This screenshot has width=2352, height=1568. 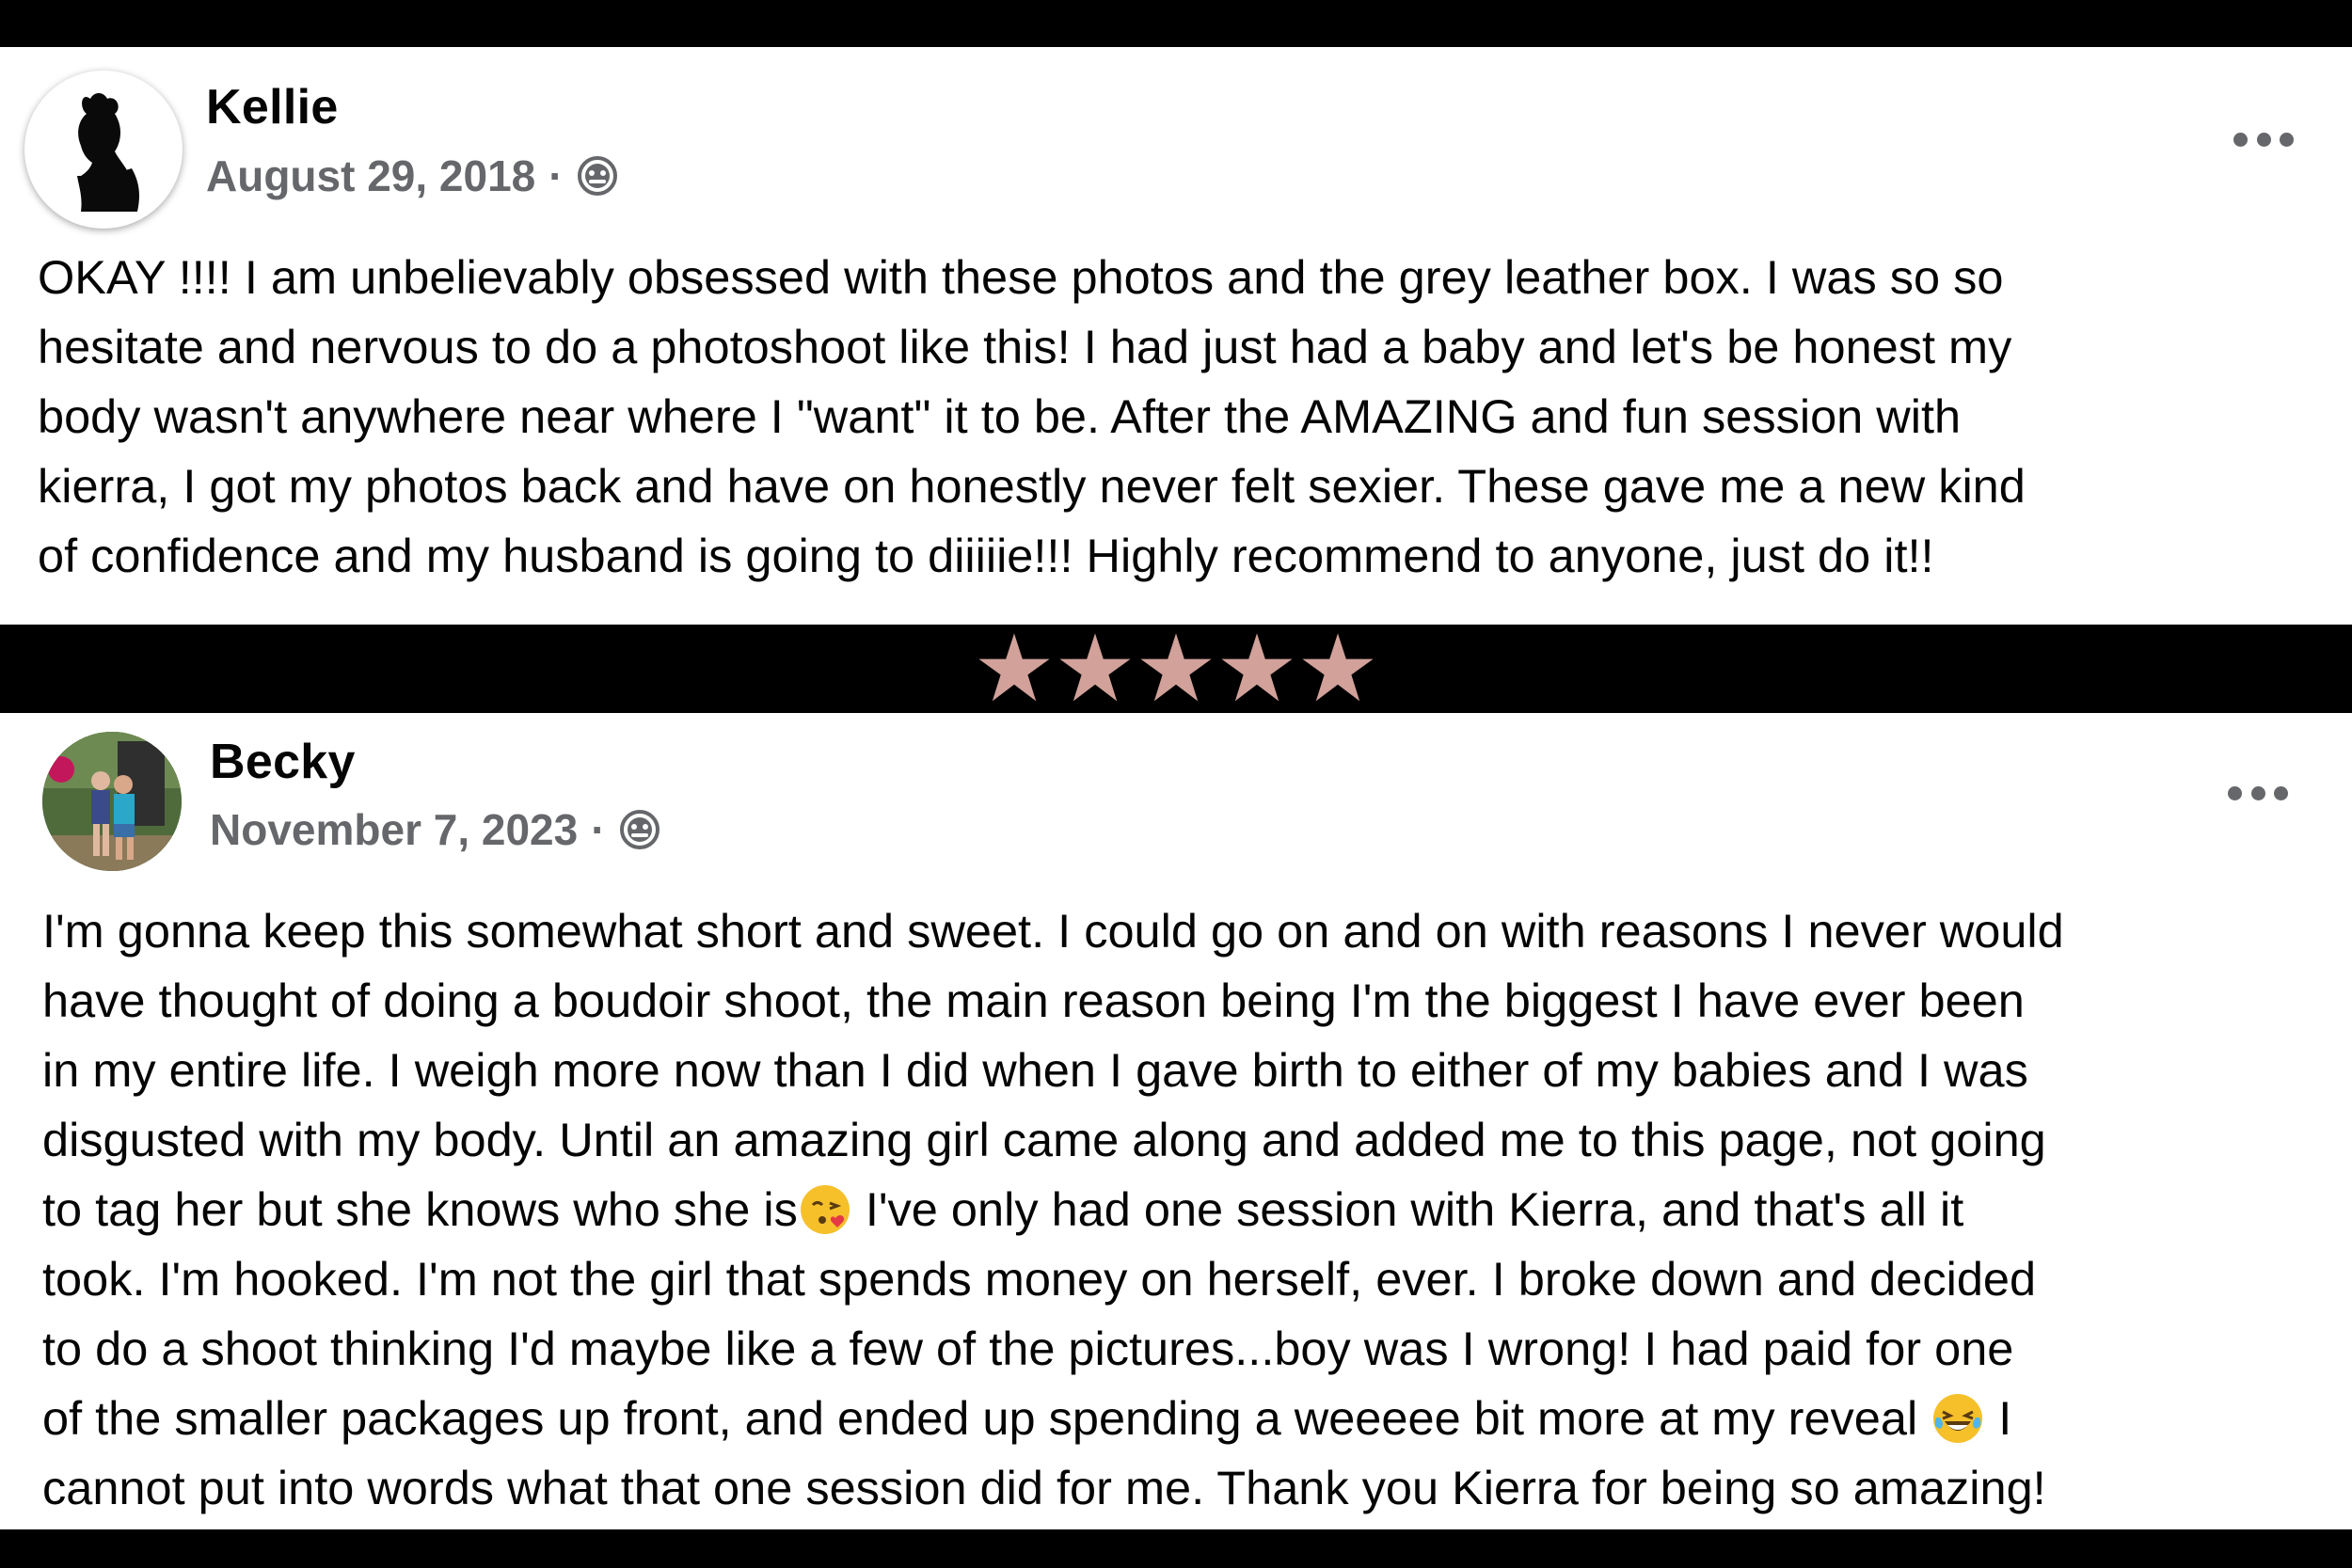 What do you see at coordinates (272, 107) in the screenshot?
I see `reviewer-name: Kellie` at bounding box center [272, 107].